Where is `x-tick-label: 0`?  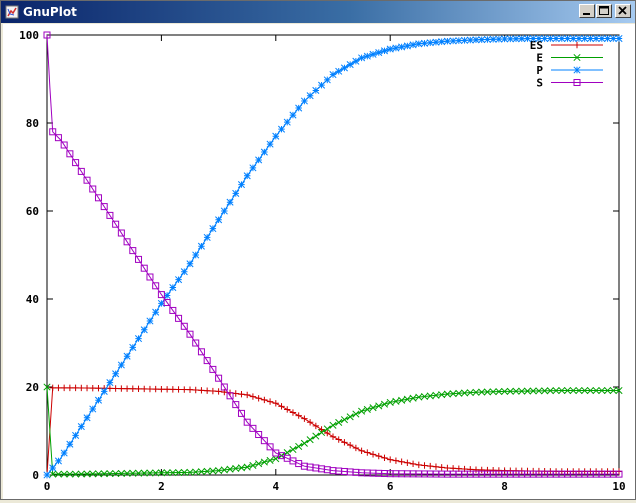
x-tick-label: 0 is located at coordinates (47, 486).